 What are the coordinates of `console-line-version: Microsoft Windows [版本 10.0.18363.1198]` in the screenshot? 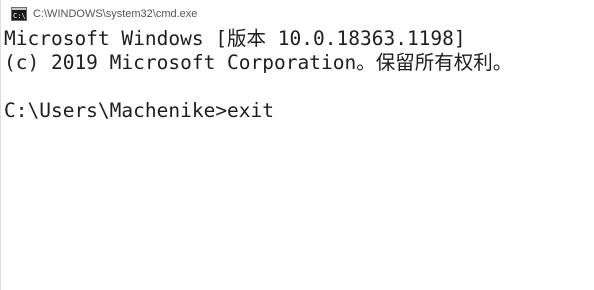 It's located at (235, 38).